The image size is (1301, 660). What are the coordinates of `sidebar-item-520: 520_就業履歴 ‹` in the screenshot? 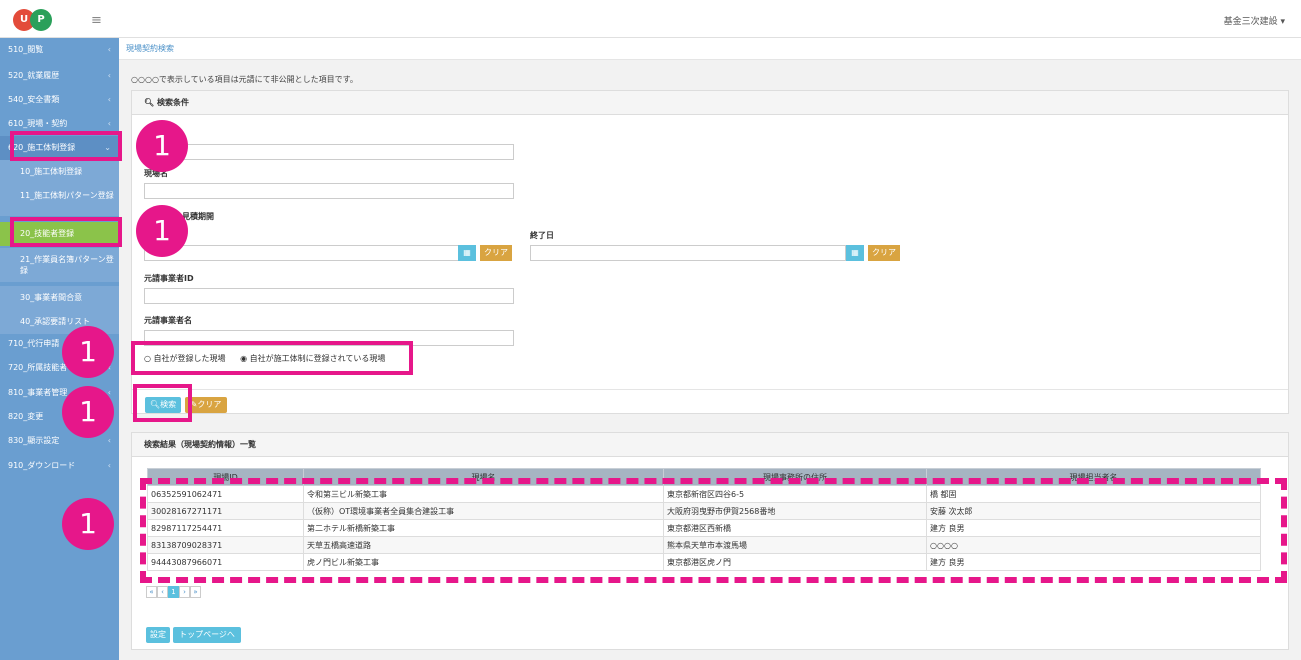 It's located at (59, 76).